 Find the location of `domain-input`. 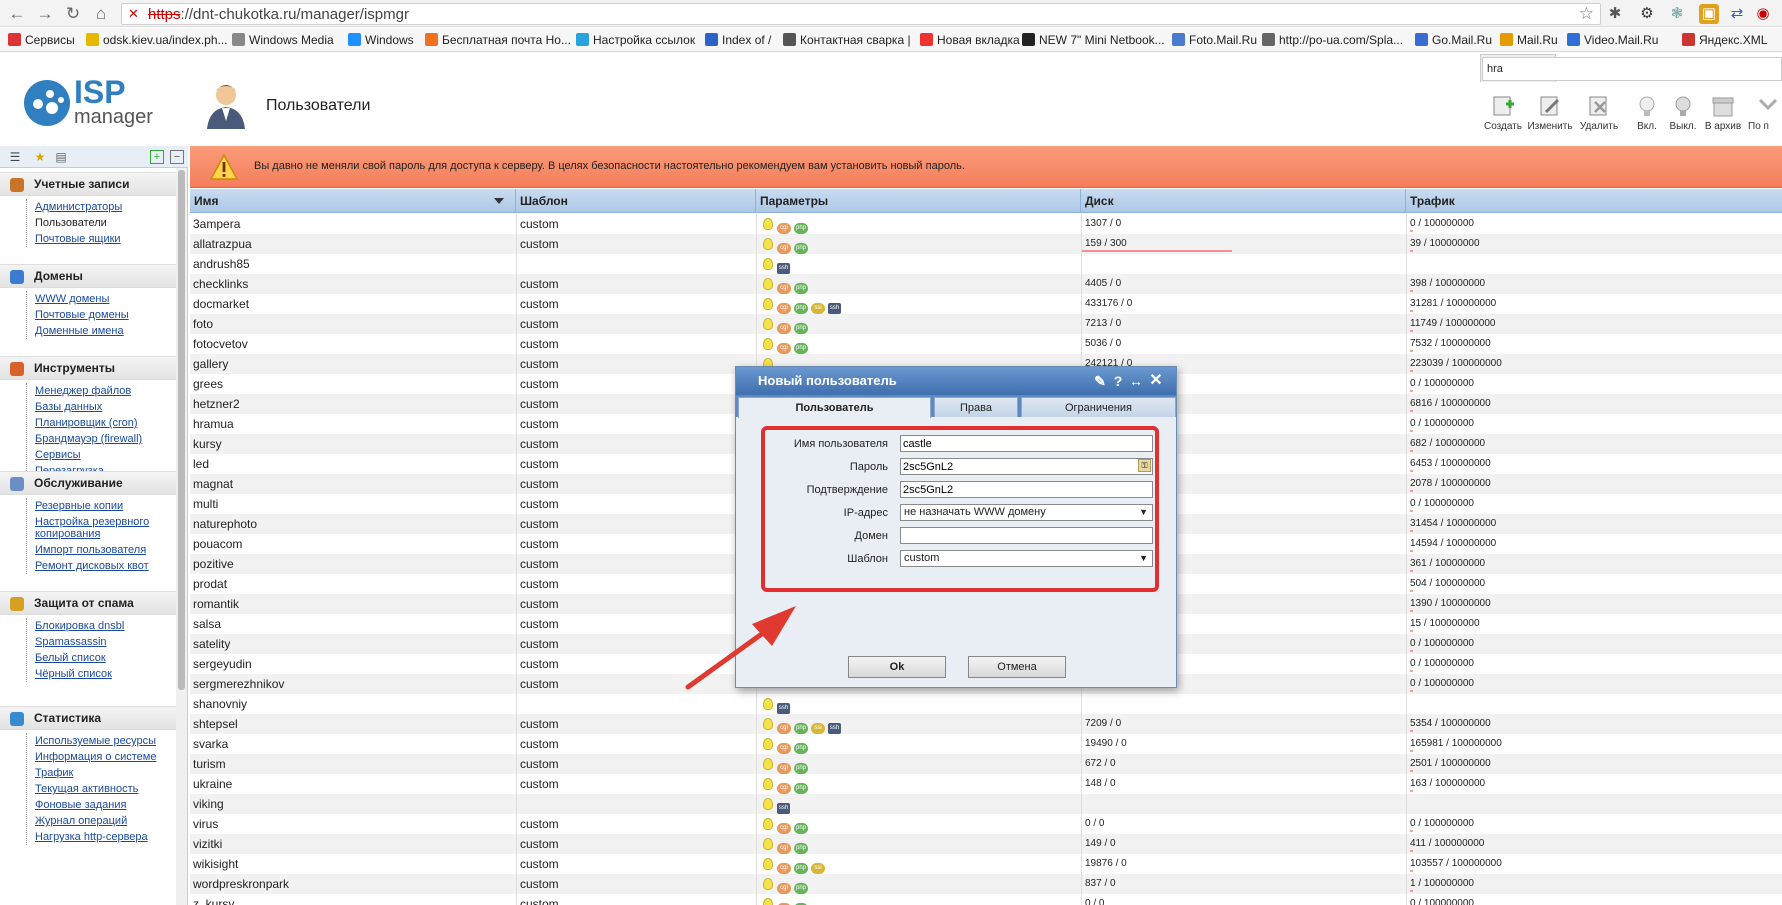

domain-input is located at coordinates (1026, 535).